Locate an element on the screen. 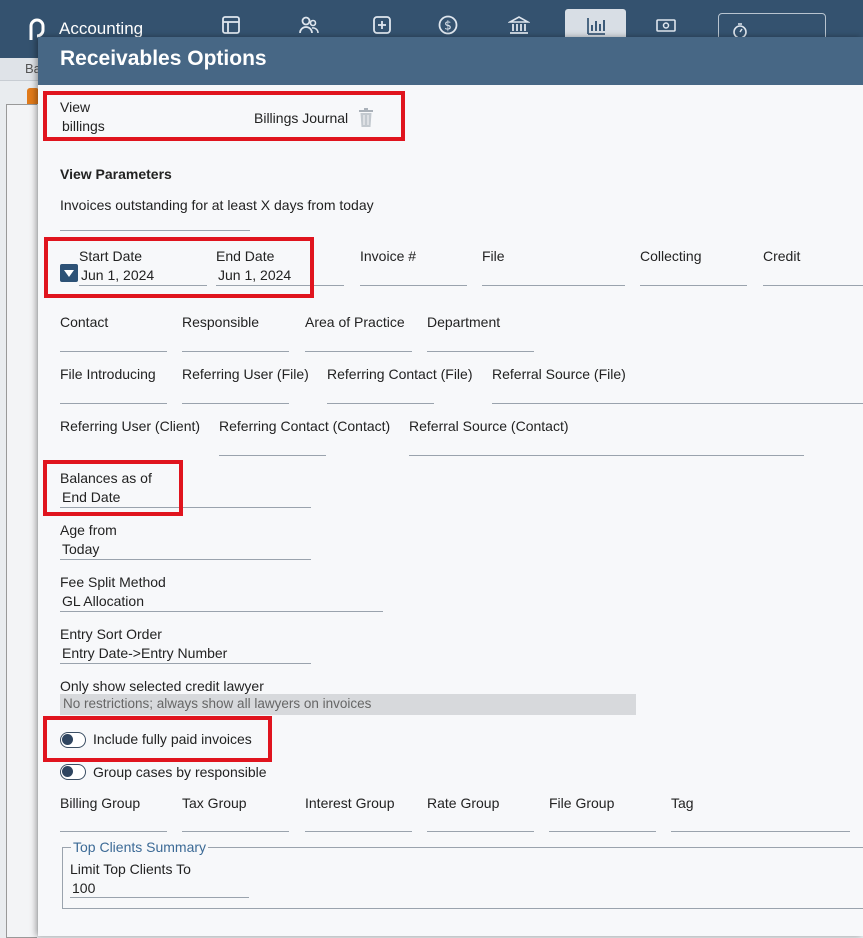 The image size is (863, 938). view-parameters-heading: View Parameters is located at coordinates (116, 174).